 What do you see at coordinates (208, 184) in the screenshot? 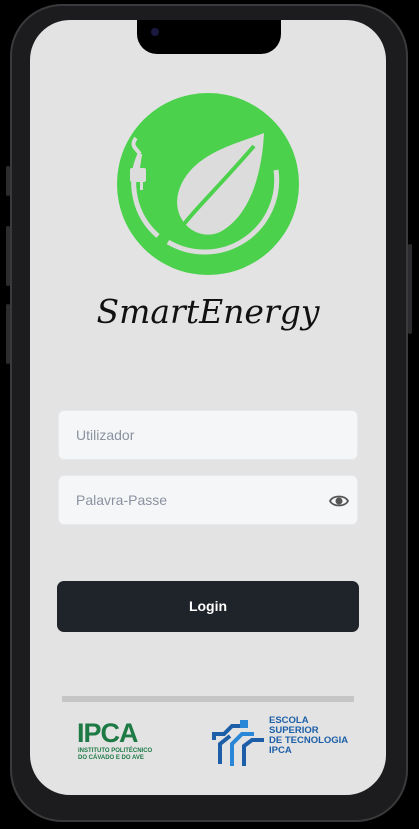
I see `smartenergy-logo` at bounding box center [208, 184].